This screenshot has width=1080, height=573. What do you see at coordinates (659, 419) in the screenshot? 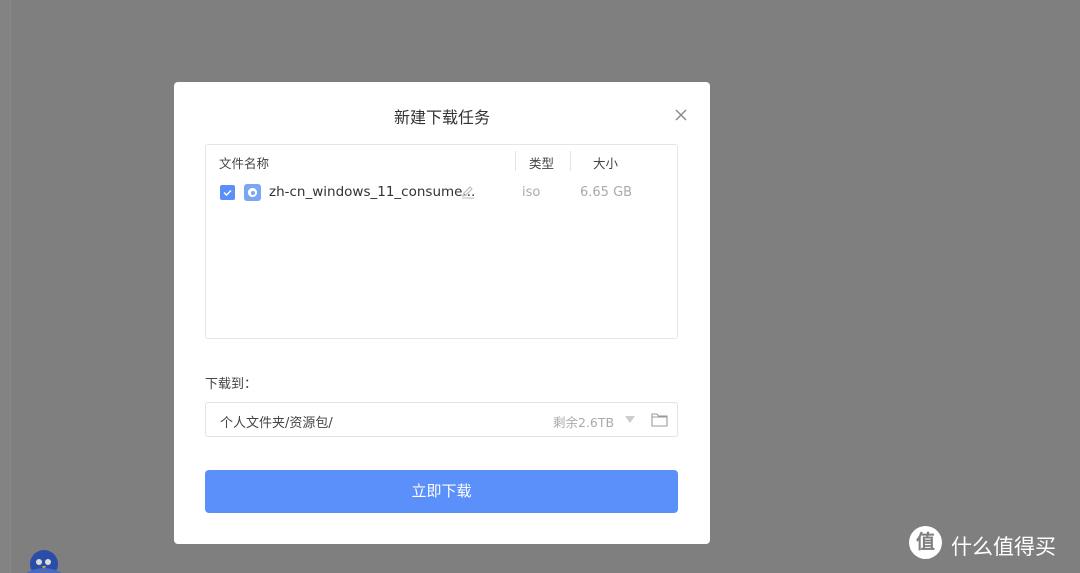
I see `folder-icon` at bounding box center [659, 419].